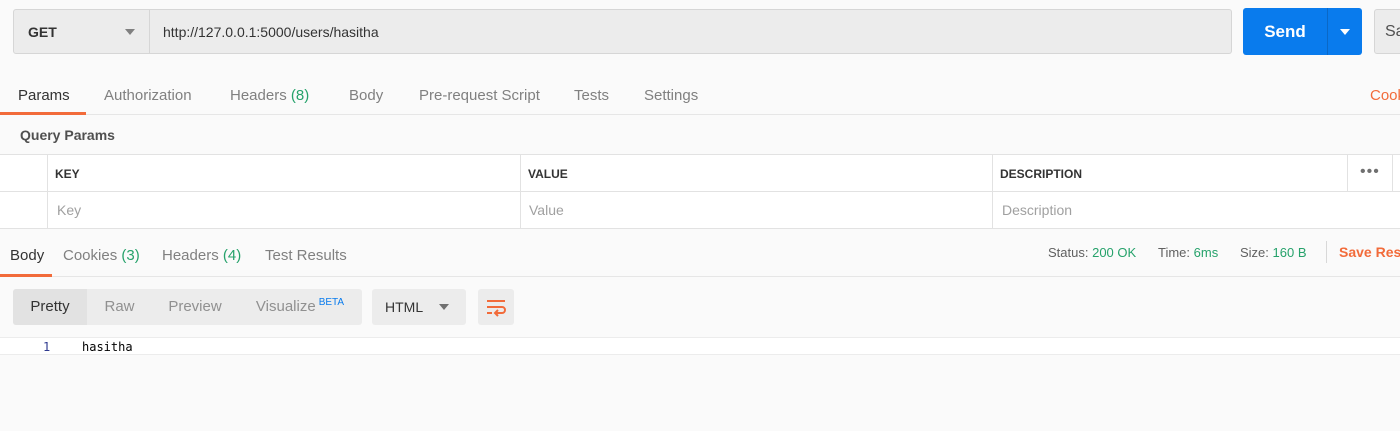 This screenshot has height=431, width=1400. I want to click on tab-label: Pre-request Script, so click(479, 95).